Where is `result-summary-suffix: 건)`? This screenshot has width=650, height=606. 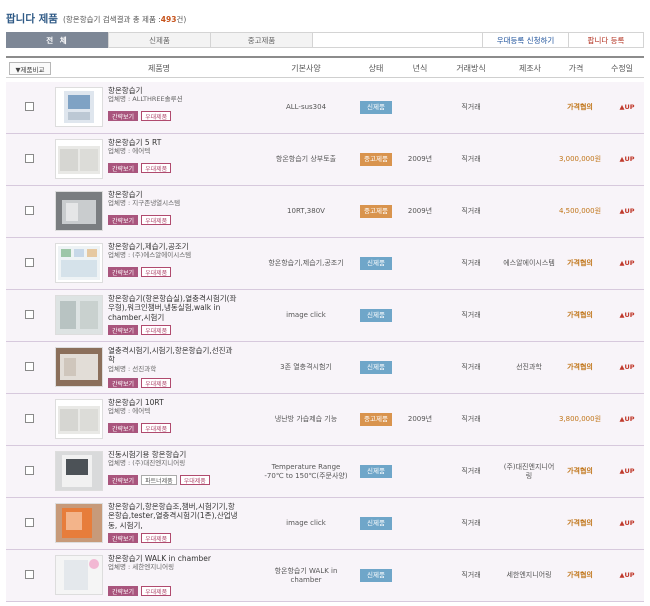 result-summary-suffix: 건) is located at coordinates (181, 19).